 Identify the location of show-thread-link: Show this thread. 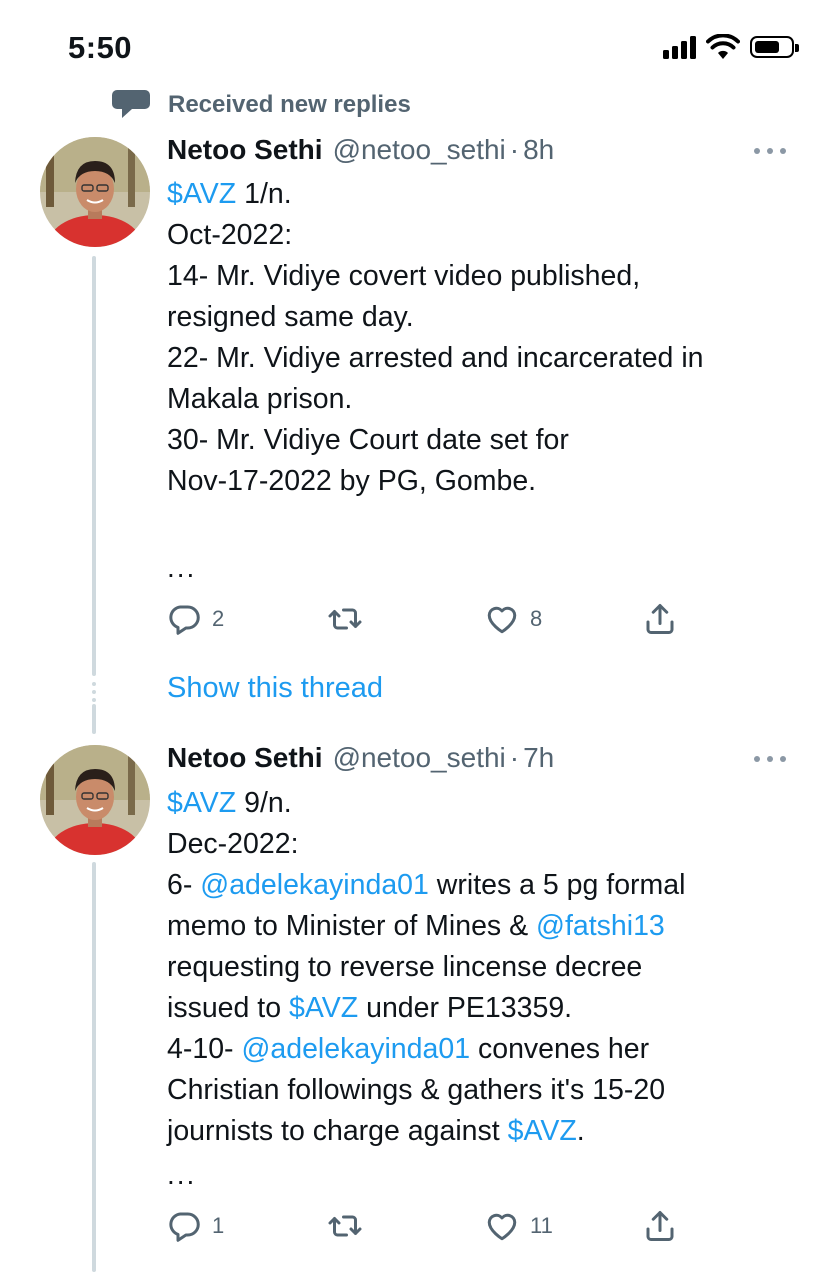
(275, 688).